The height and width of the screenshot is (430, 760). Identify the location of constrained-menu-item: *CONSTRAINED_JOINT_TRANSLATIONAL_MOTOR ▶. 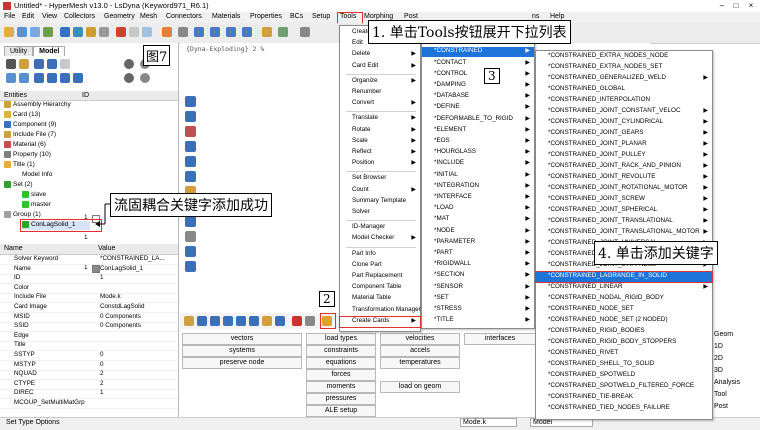
(624, 233).